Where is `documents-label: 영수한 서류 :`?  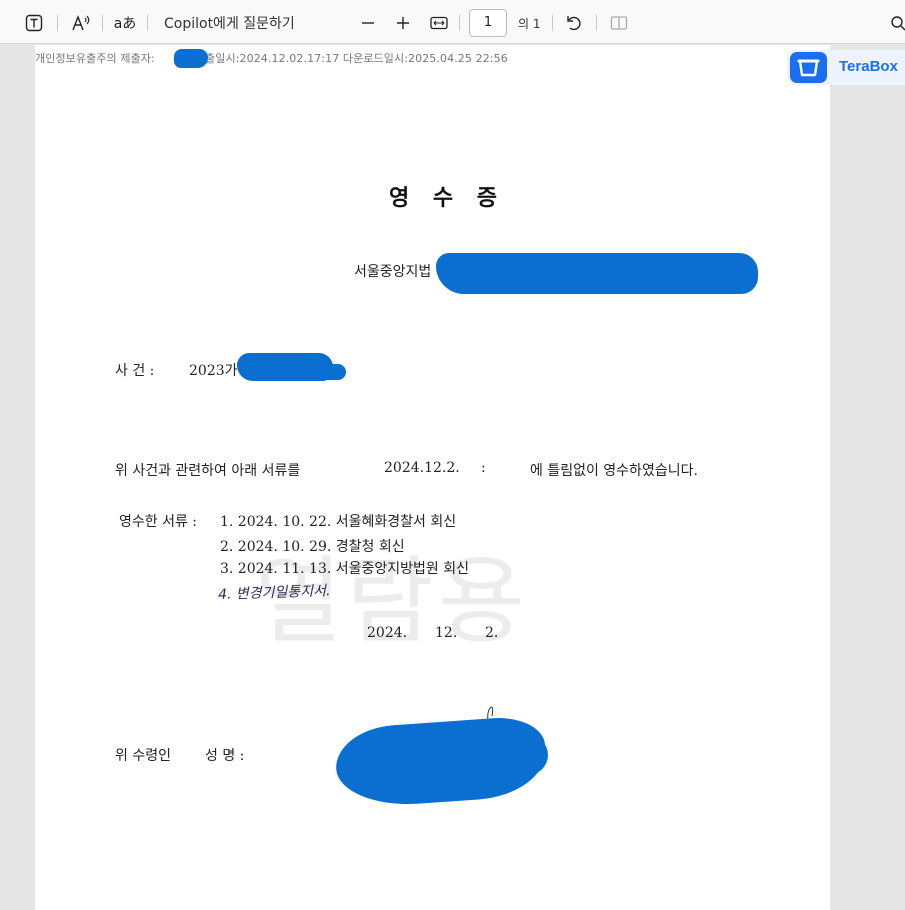 documents-label: 영수한 서류 : is located at coordinates (158, 522).